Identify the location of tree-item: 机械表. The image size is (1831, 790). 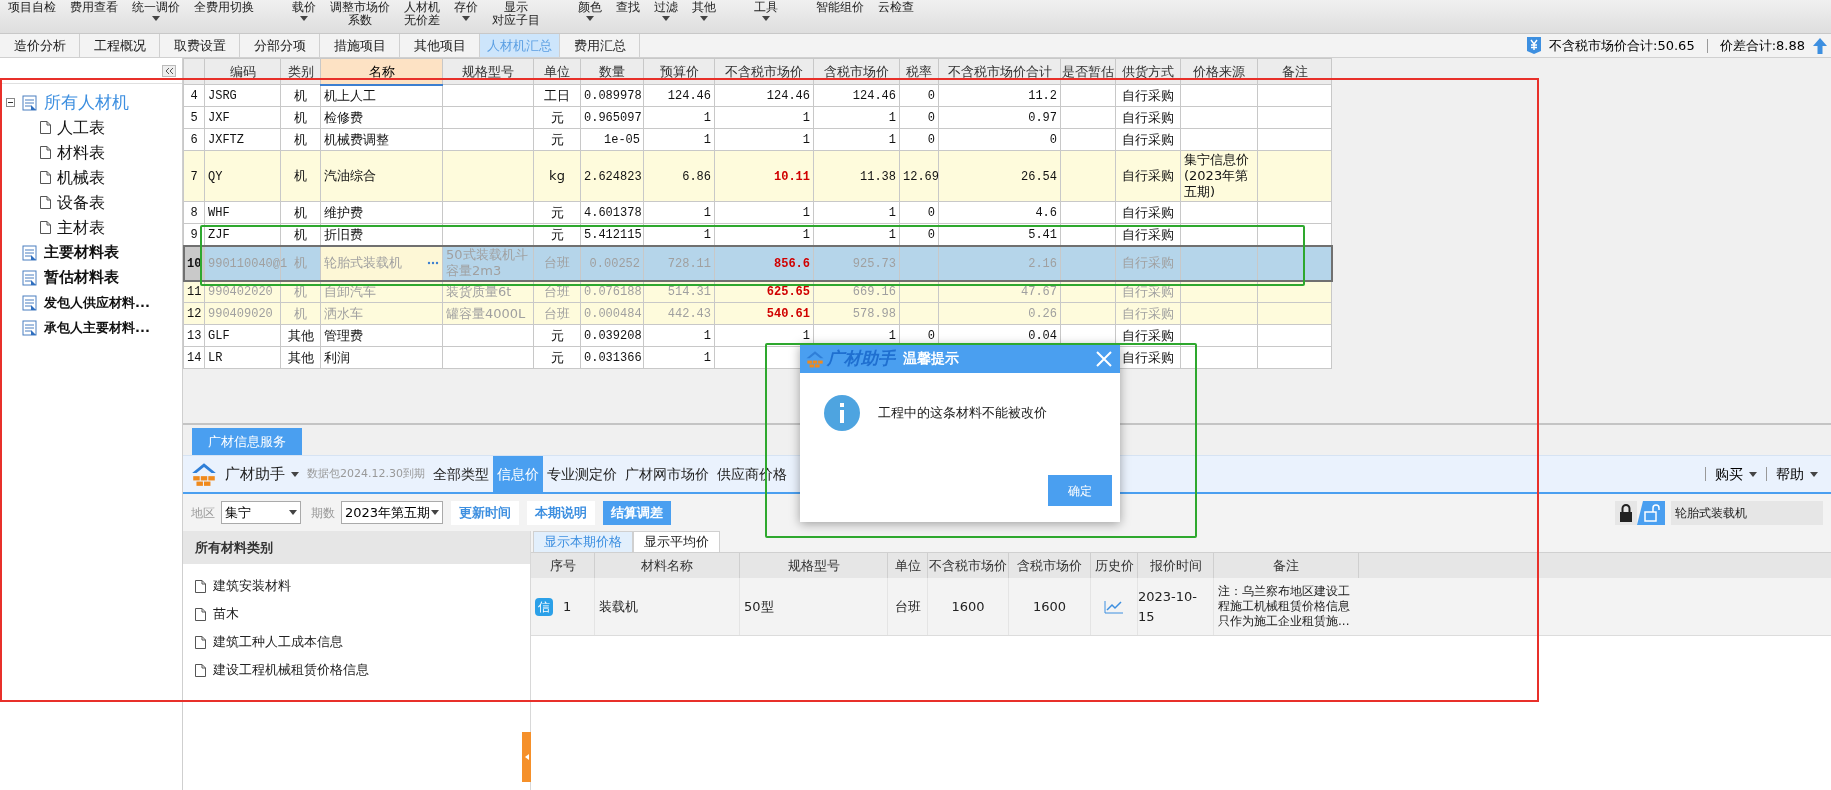
(81, 177).